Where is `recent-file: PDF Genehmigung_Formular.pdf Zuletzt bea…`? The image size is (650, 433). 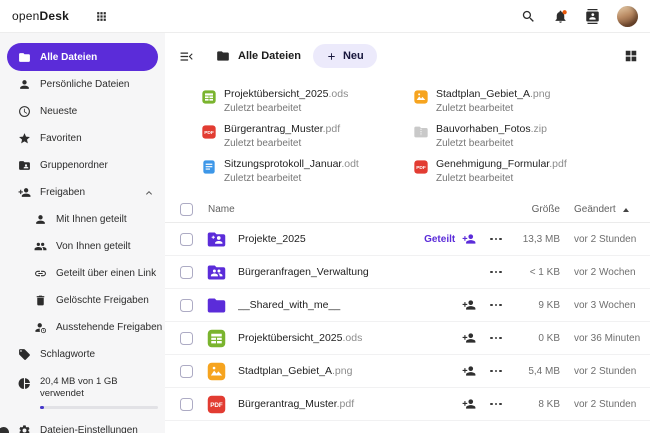 recent-file: PDF Genehmigung_Formular.pdf Zuletzt bea… is located at coordinates (531, 172).